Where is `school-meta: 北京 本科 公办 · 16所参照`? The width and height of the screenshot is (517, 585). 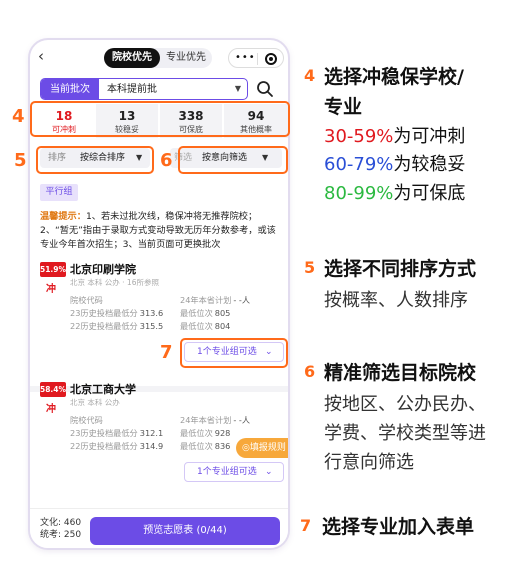 school-meta: 北京 本科 公办 · 16所参照 is located at coordinates (114, 282).